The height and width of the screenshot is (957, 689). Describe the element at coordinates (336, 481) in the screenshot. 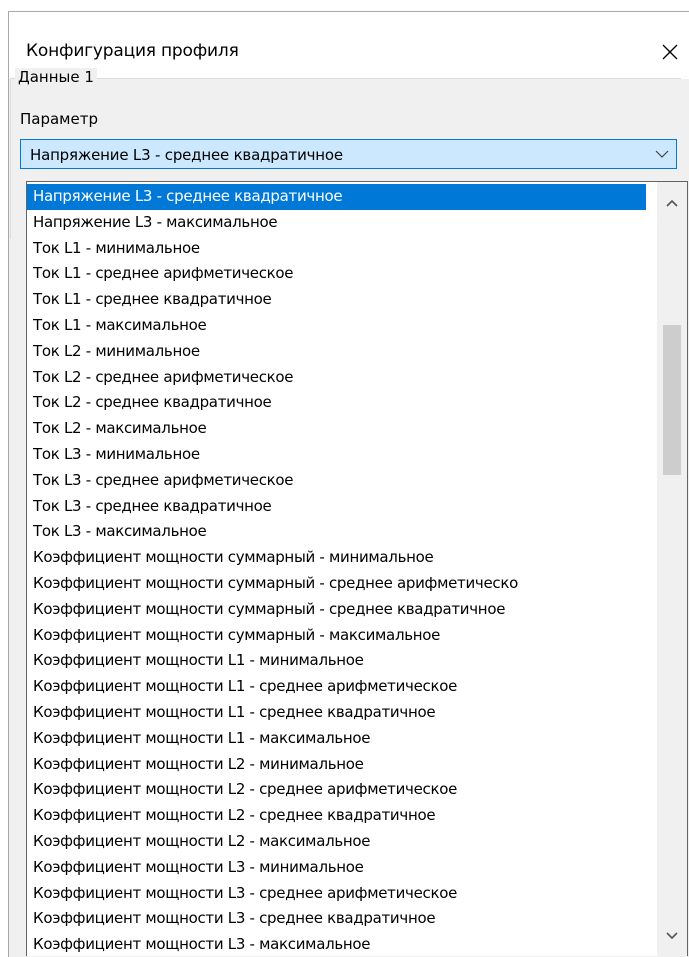

I see `dropdown-item: Ток L3 - среднее арифметическое` at that location.